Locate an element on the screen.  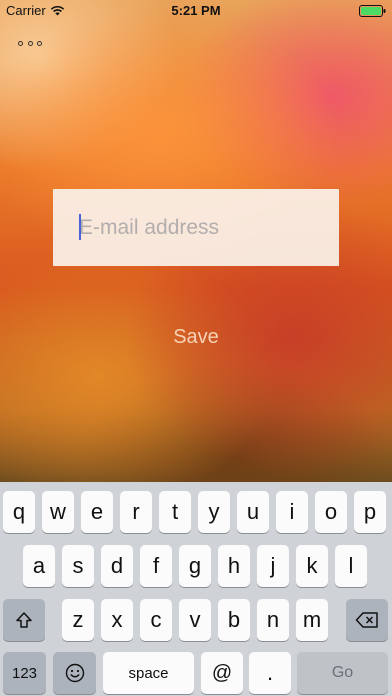
key-o: o is located at coordinates (331, 512).